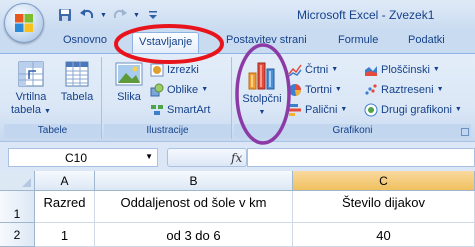  What do you see at coordinates (384, 207) in the screenshot?
I see `cell-c1: Število dijakov` at bounding box center [384, 207].